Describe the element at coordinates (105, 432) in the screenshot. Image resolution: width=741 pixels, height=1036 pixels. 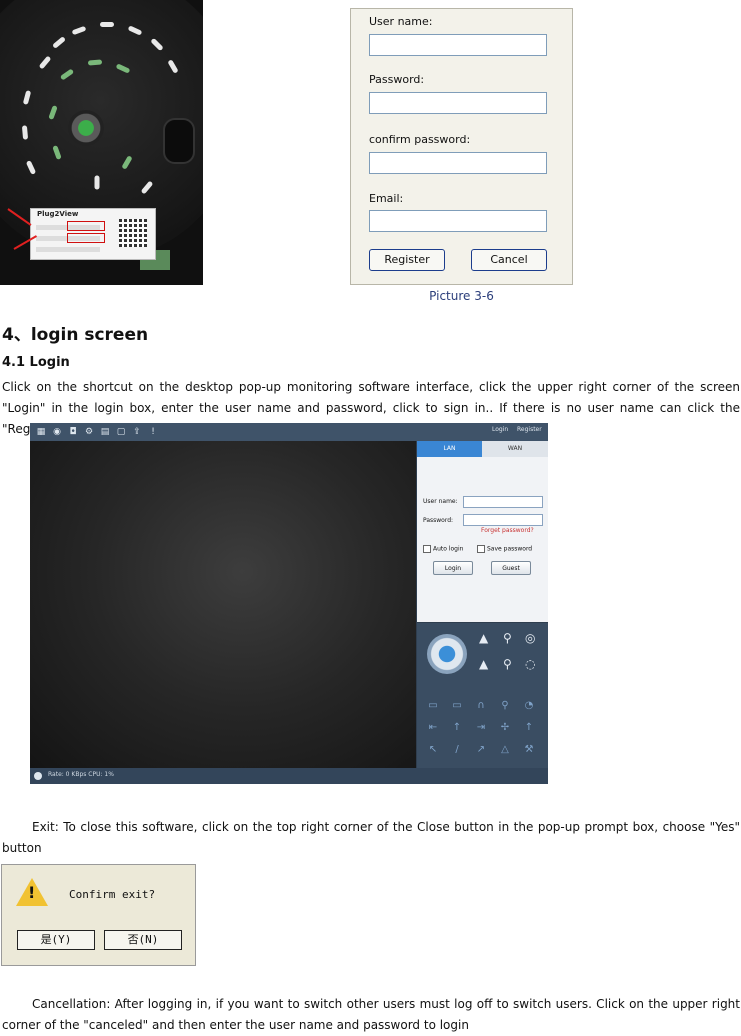
I see `print-icon: ▤` at that location.